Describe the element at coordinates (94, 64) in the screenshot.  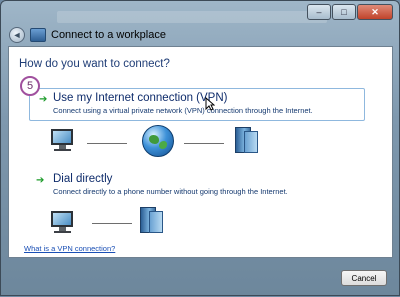
I see `page-heading: How do you want to connect?` at that location.